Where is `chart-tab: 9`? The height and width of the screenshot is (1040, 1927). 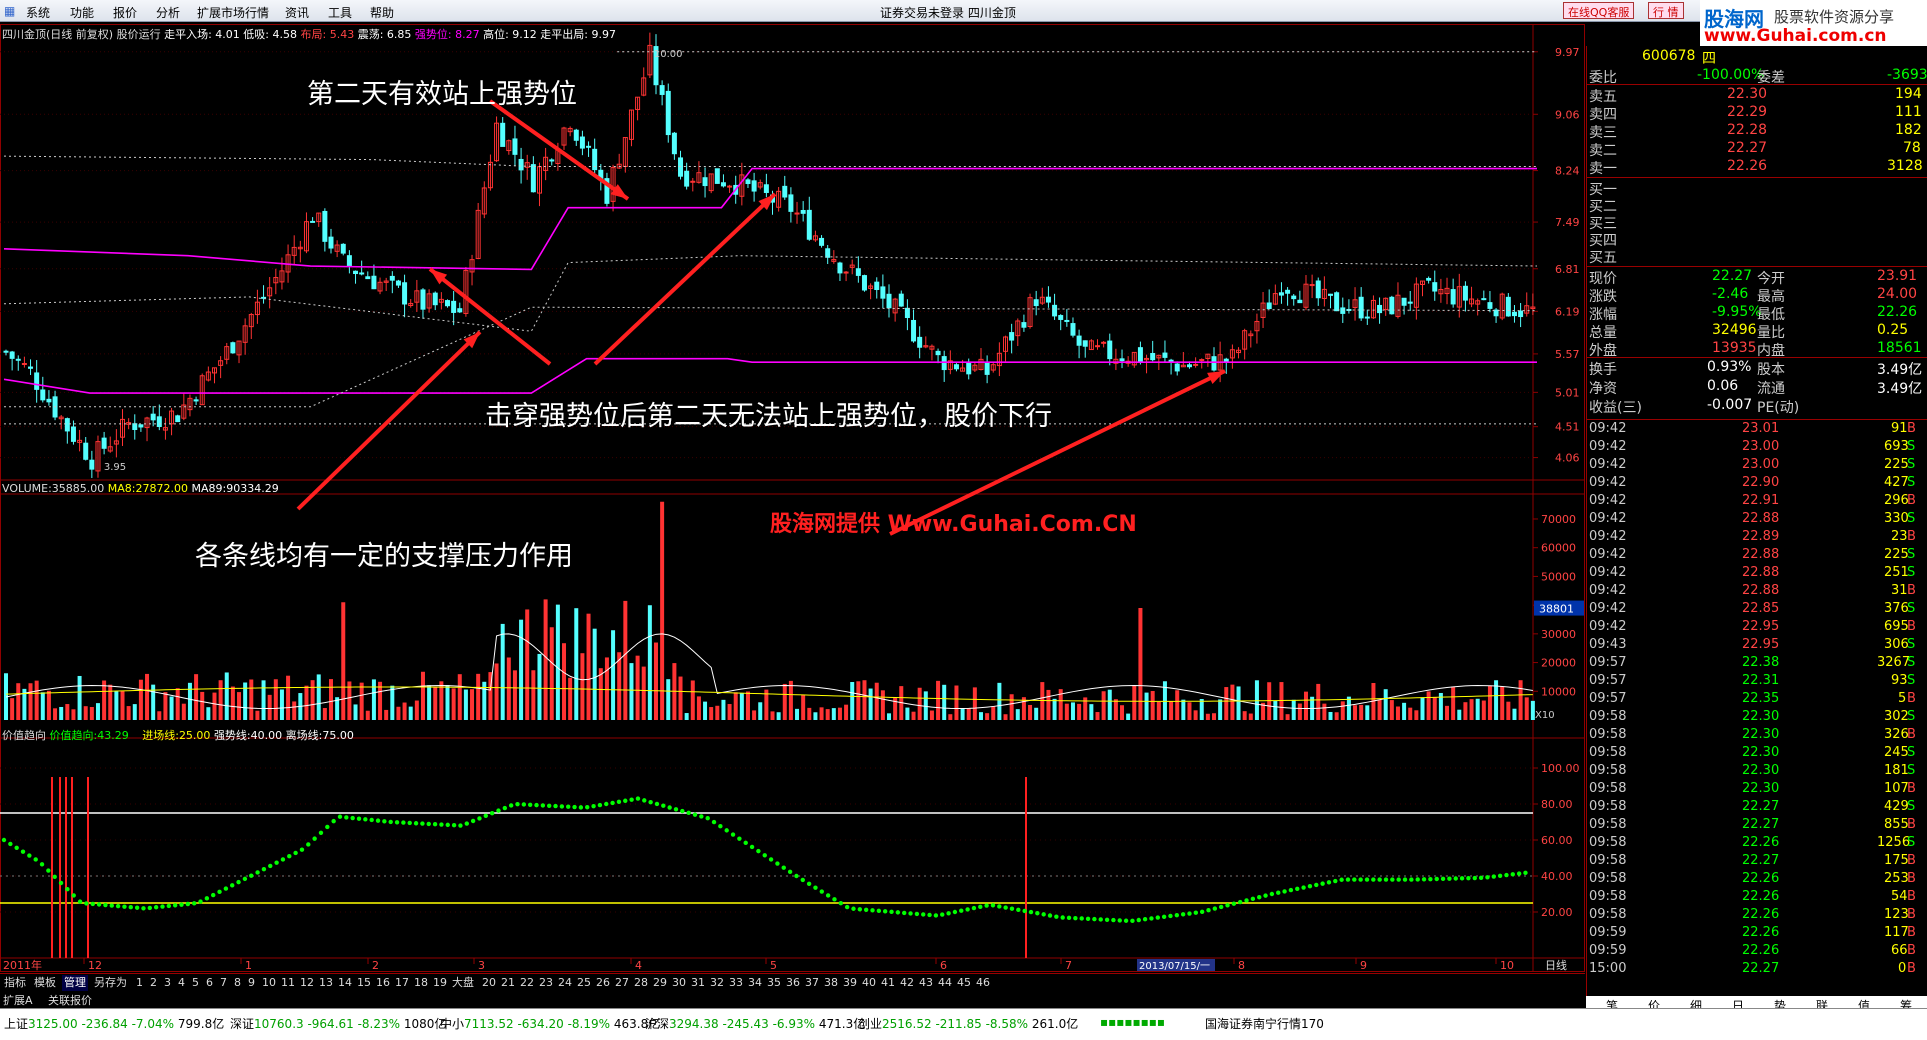 chart-tab: 9 is located at coordinates (251, 983).